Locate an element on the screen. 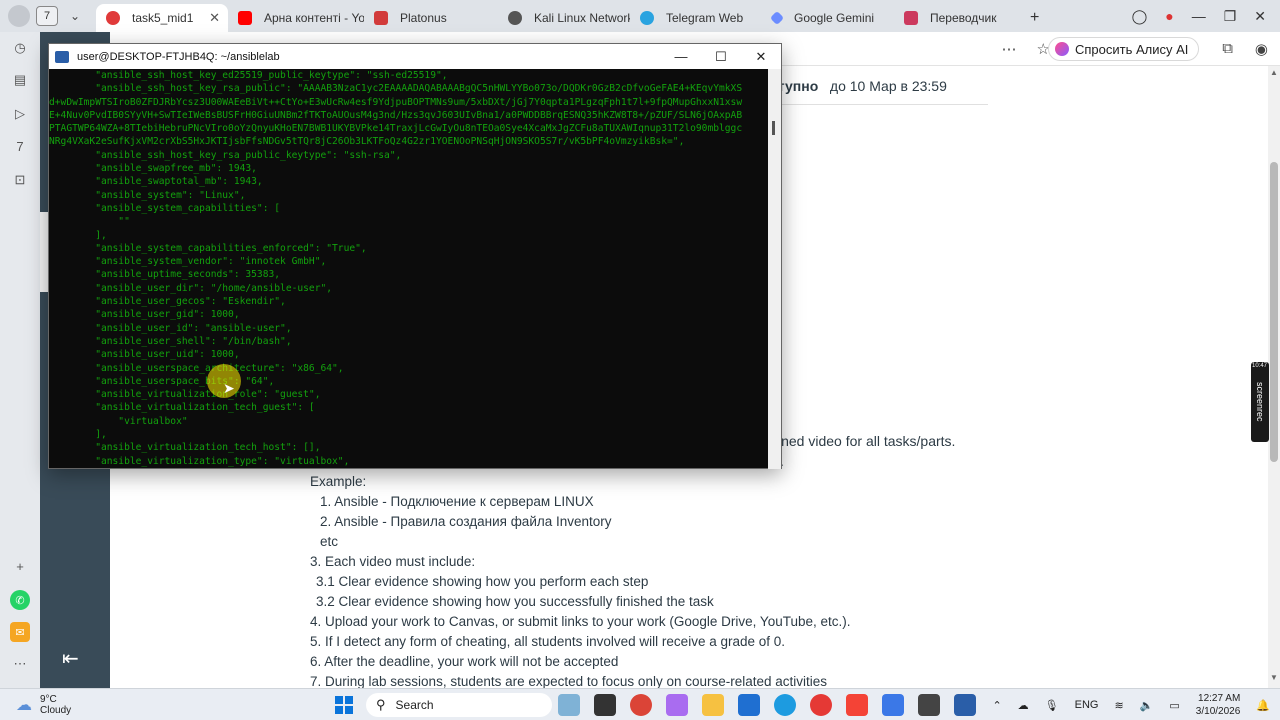 The image size is (1280, 720). tab-task5-mid1: task5_mid1 ✕ is located at coordinates (162, 18).